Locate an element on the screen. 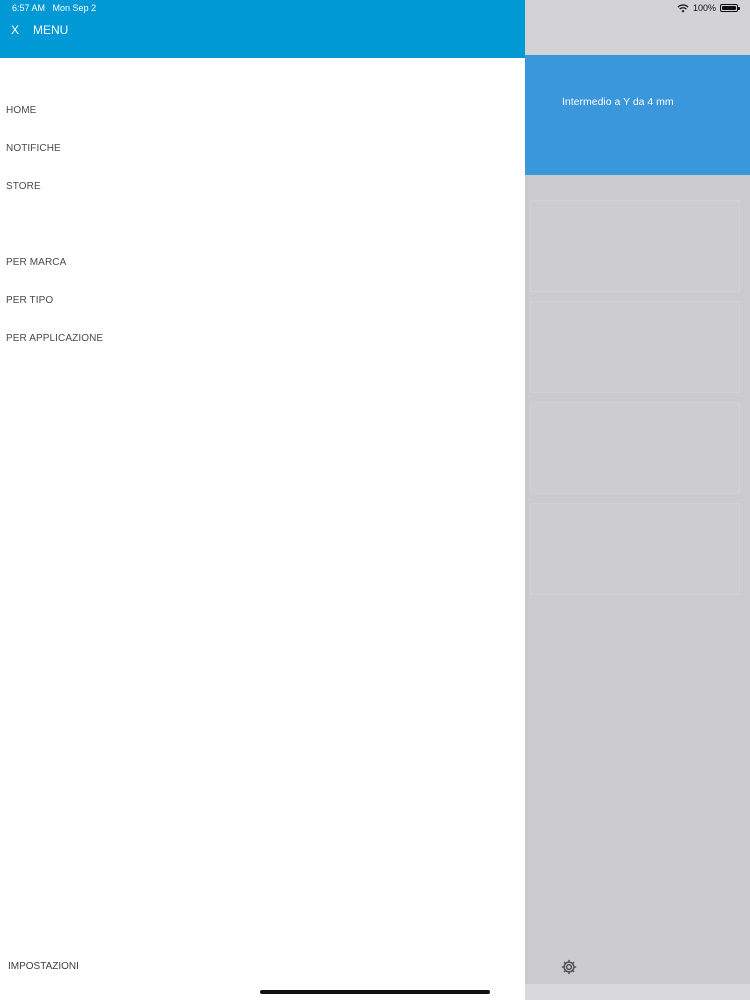 The width and height of the screenshot is (750, 1000). close-menu-button: X is located at coordinates (15, 30).